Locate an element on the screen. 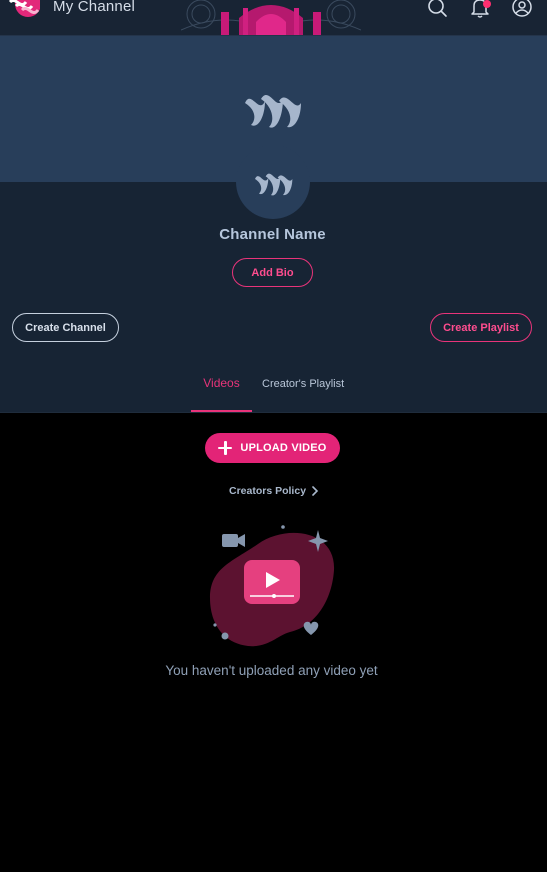  top-bar: My Channel is located at coordinates (273, 18).